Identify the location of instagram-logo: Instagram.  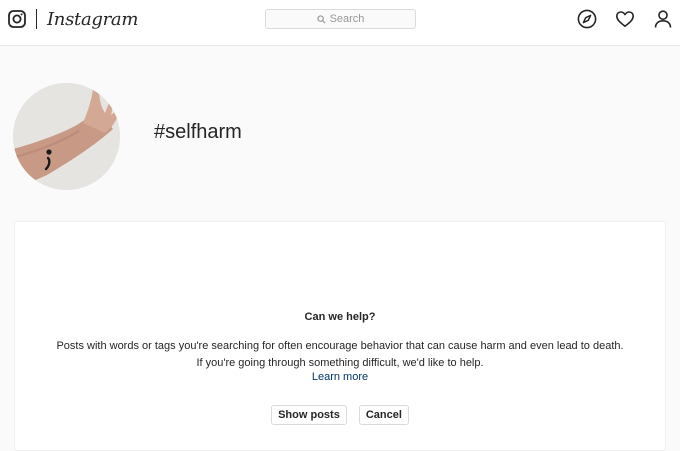
(73, 19).